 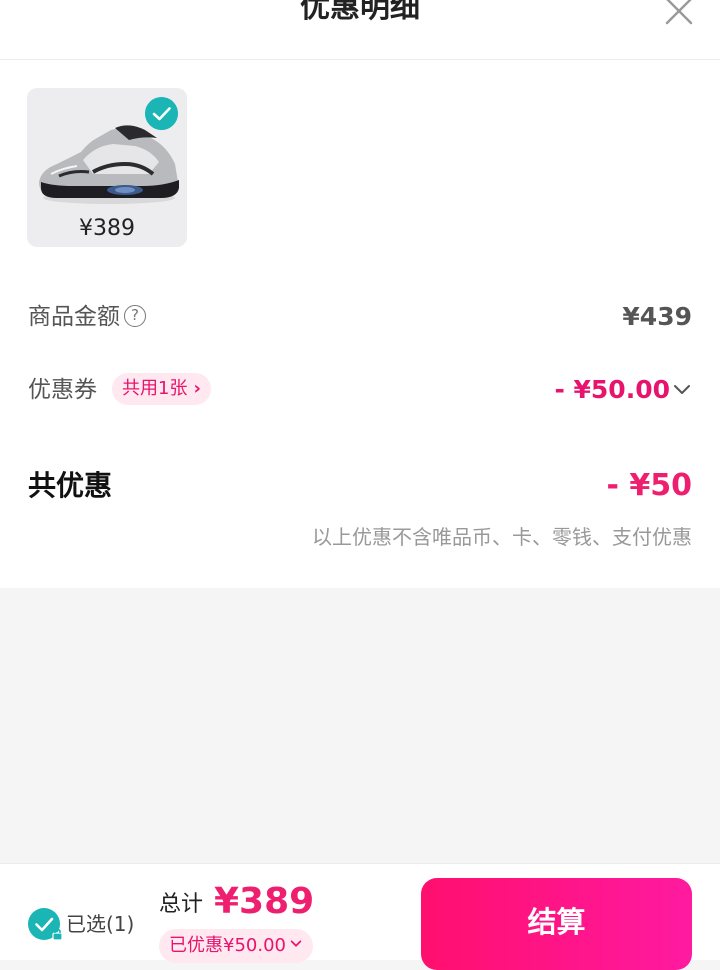 I want to click on checkout-button: 结算, so click(x=556, y=924).